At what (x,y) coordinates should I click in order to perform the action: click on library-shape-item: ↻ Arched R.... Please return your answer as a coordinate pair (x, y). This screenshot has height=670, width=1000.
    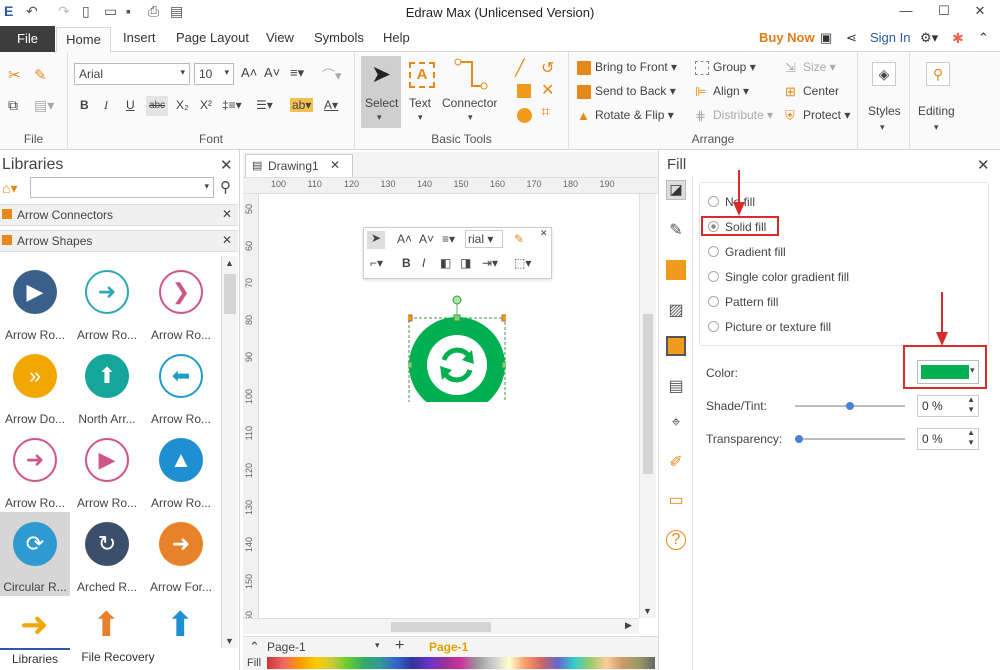
    Looking at the image, I should click on (107, 554).